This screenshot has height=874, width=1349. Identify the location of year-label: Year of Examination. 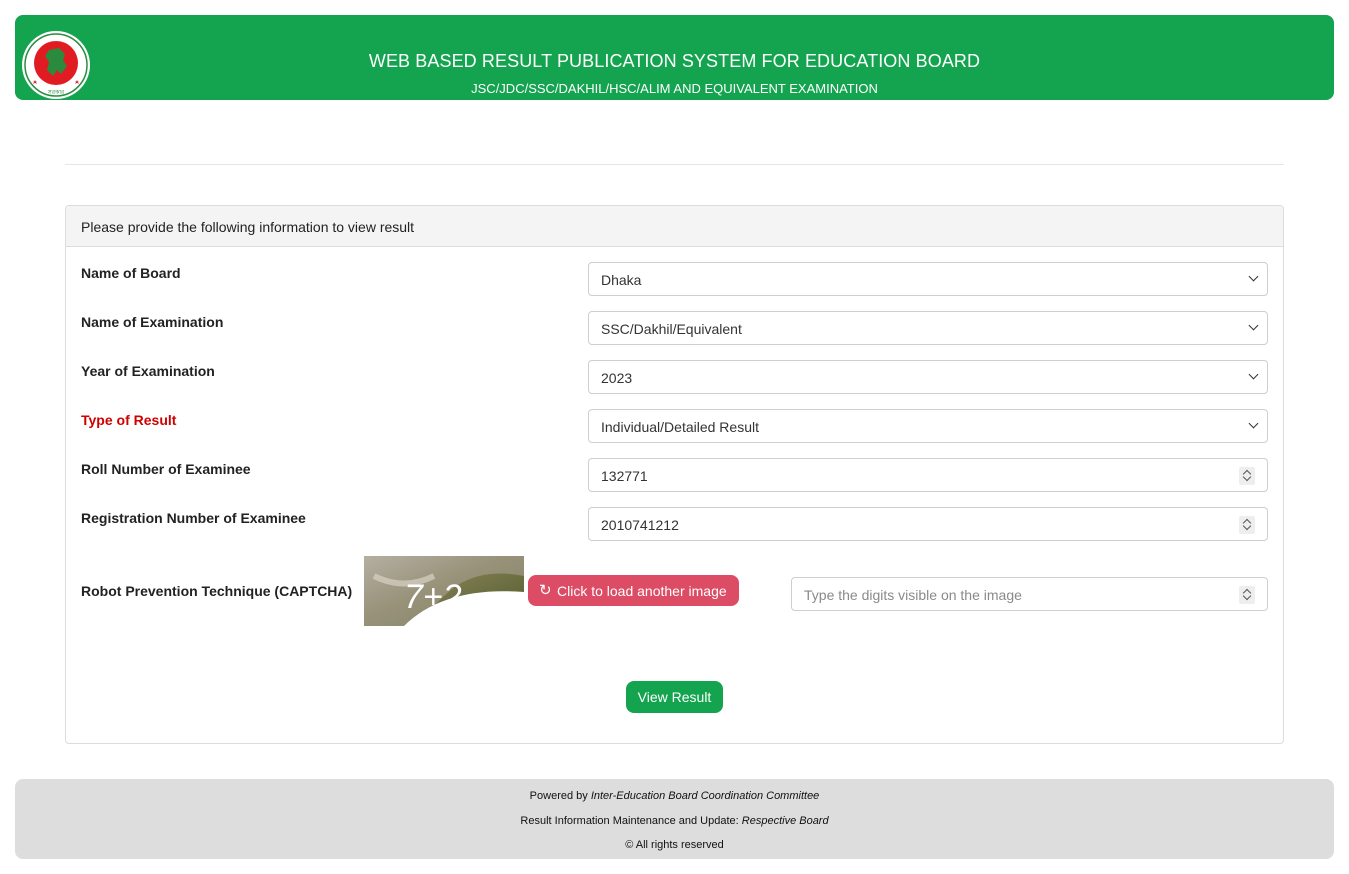
(148, 371).